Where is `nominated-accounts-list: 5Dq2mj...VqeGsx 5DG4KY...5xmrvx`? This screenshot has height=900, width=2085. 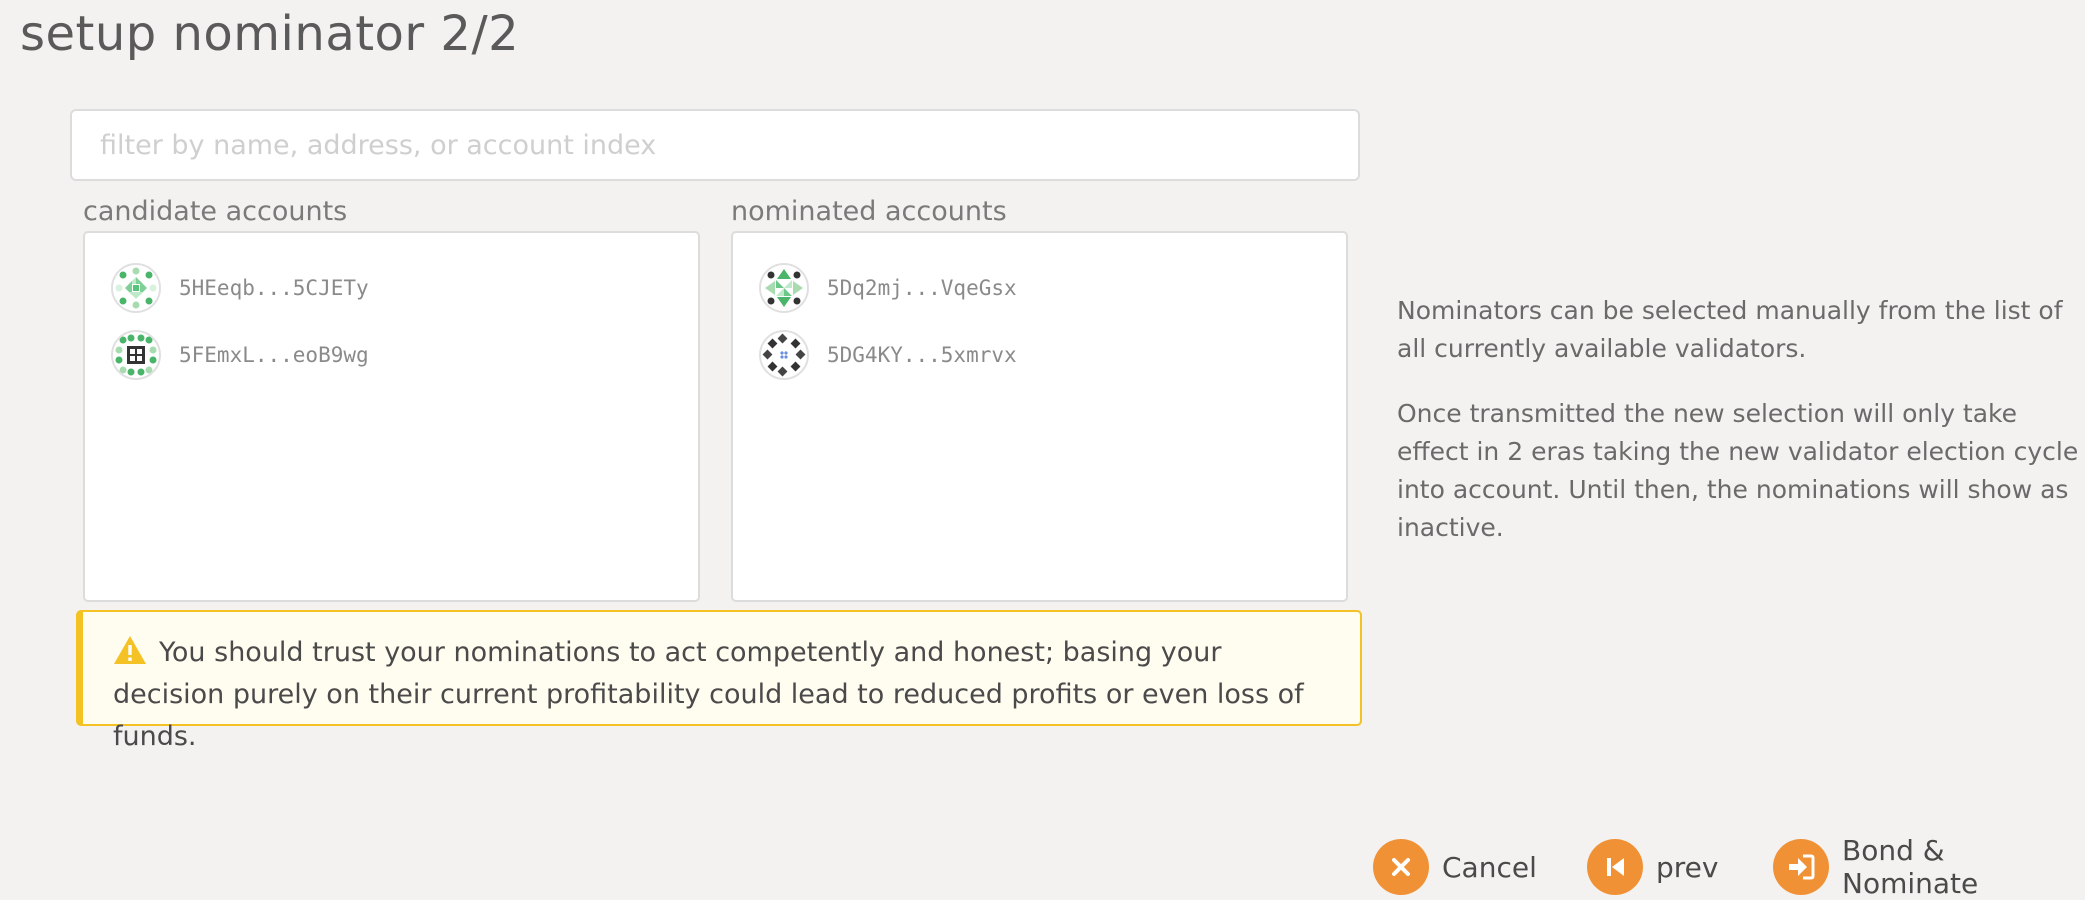
nominated-accounts-list: 5Dq2mj...VqeGsx 5DG4KY...5xmrvx is located at coordinates (1039, 416).